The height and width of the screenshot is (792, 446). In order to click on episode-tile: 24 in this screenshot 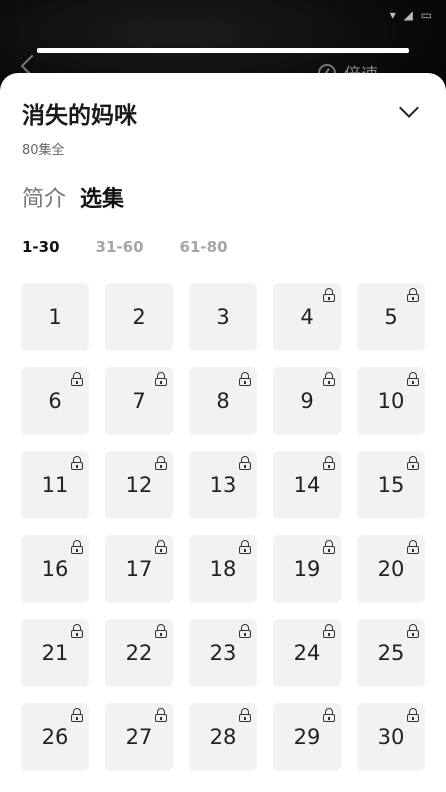, I will do `click(307, 653)`.